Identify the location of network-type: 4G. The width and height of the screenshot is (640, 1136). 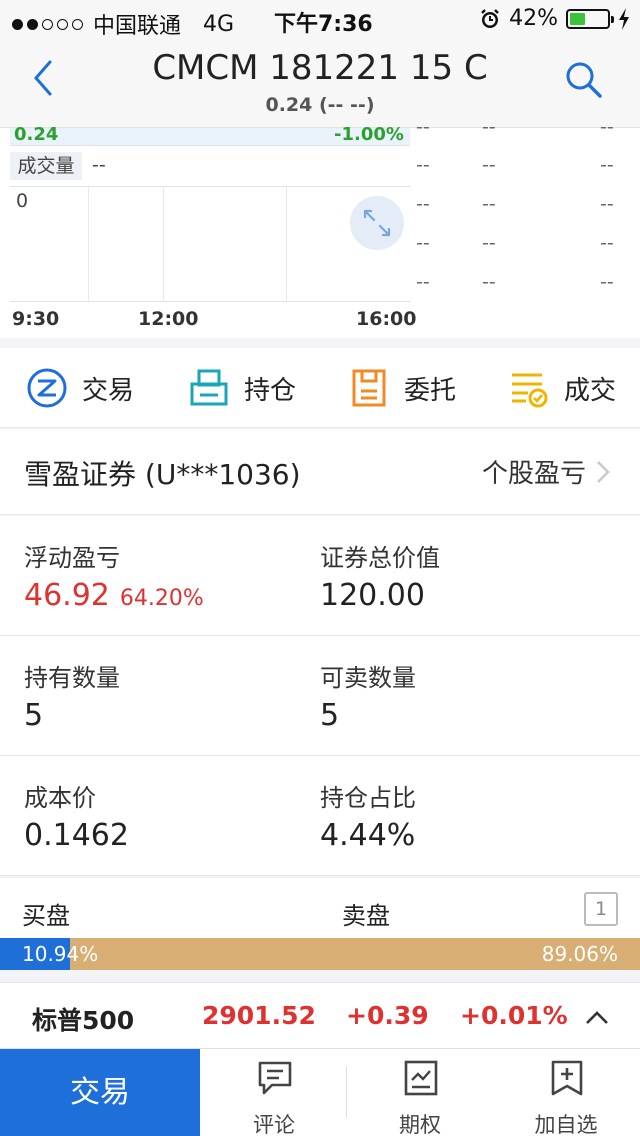
(219, 24).